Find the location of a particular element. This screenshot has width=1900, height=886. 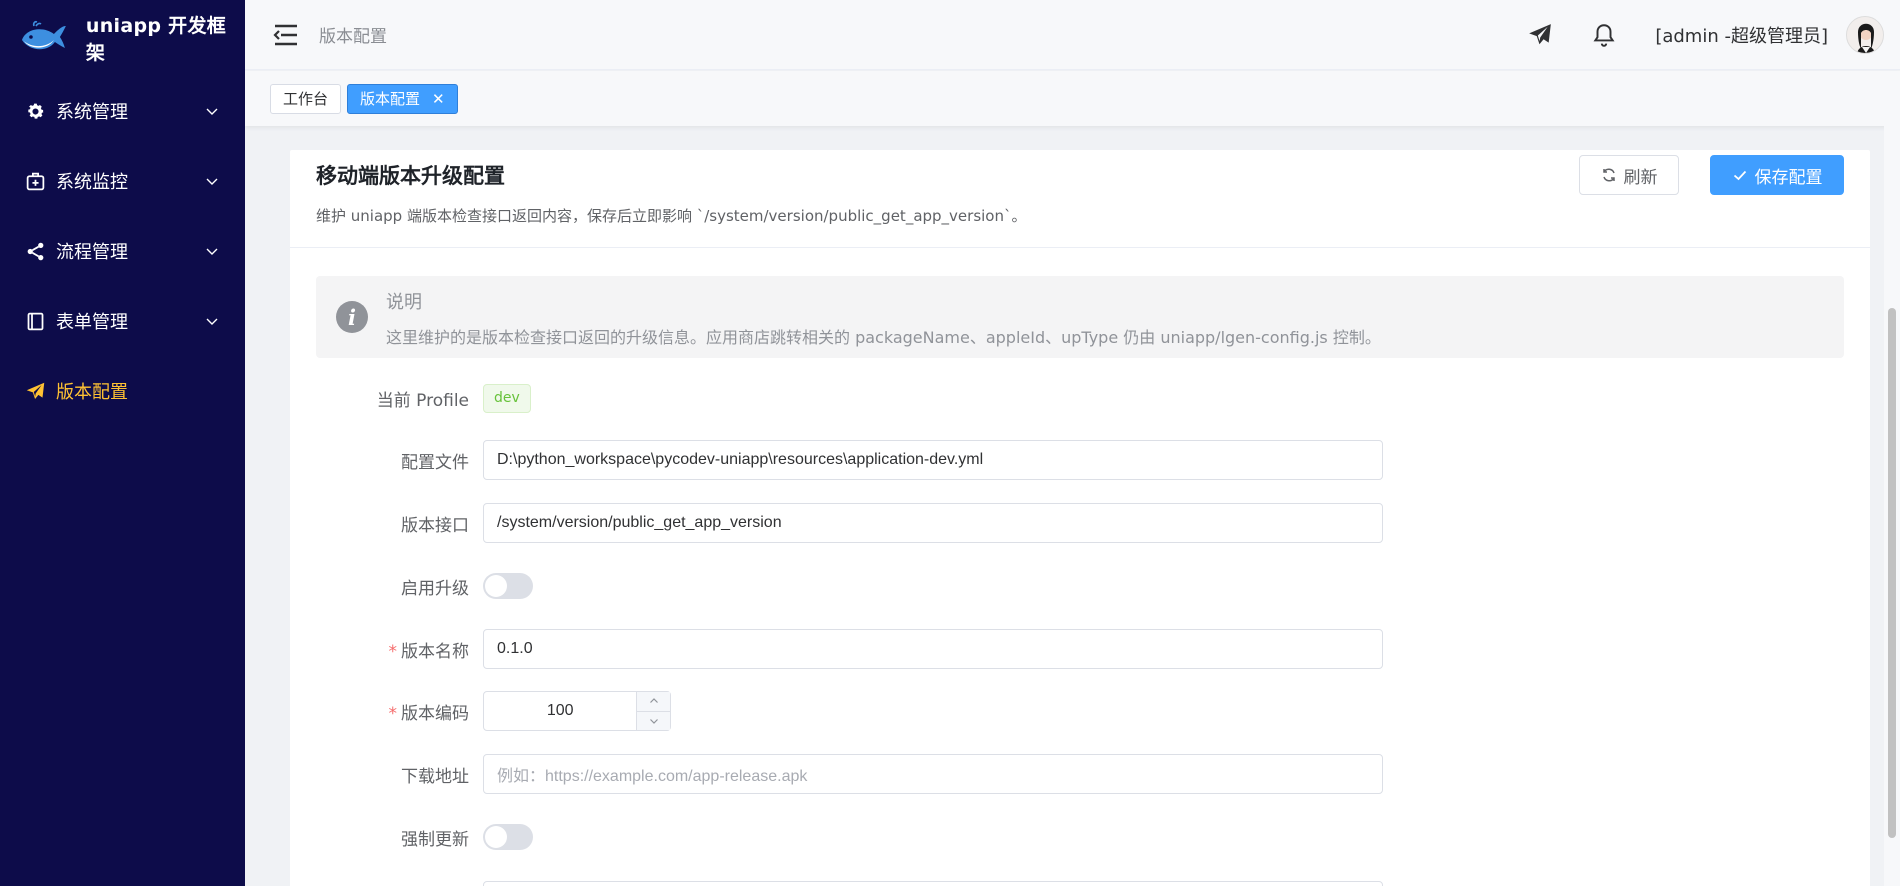

decrease-button is located at coordinates (653, 721).